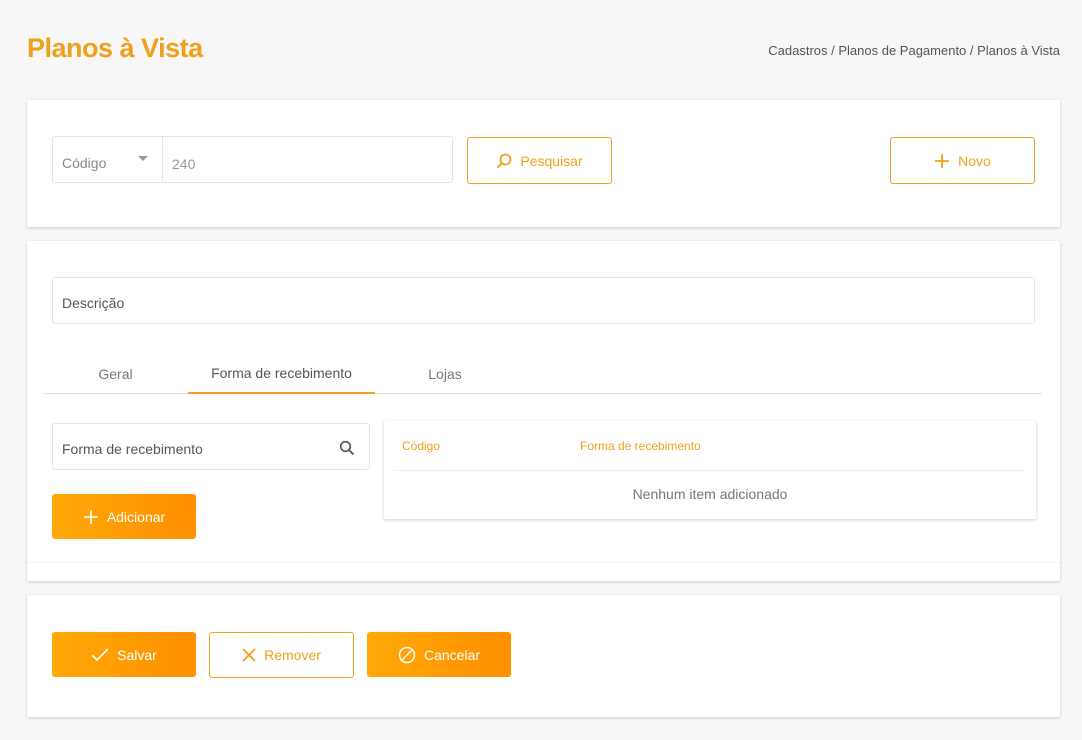  I want to click on add-button-label: Adicionar, so click(136, 516).